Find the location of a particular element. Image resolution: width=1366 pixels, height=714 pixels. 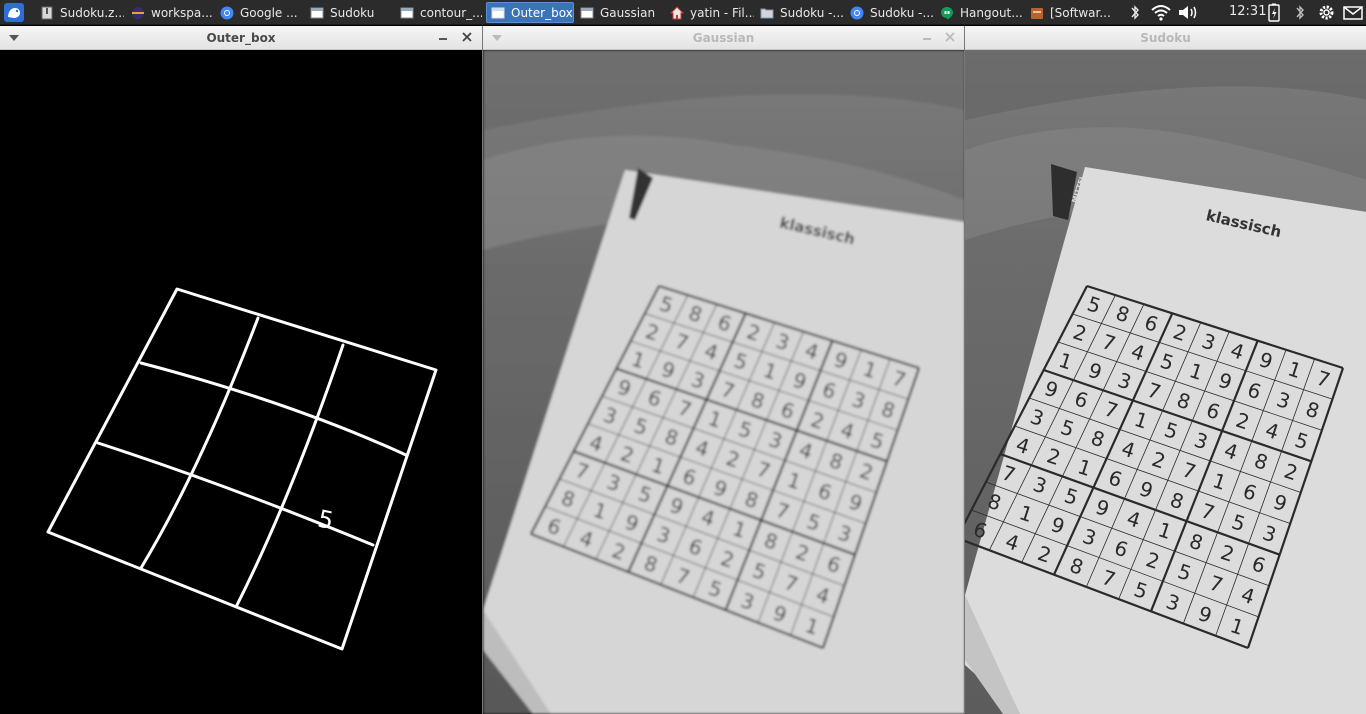

home-folder-icon is located at coordinates (677, 12).